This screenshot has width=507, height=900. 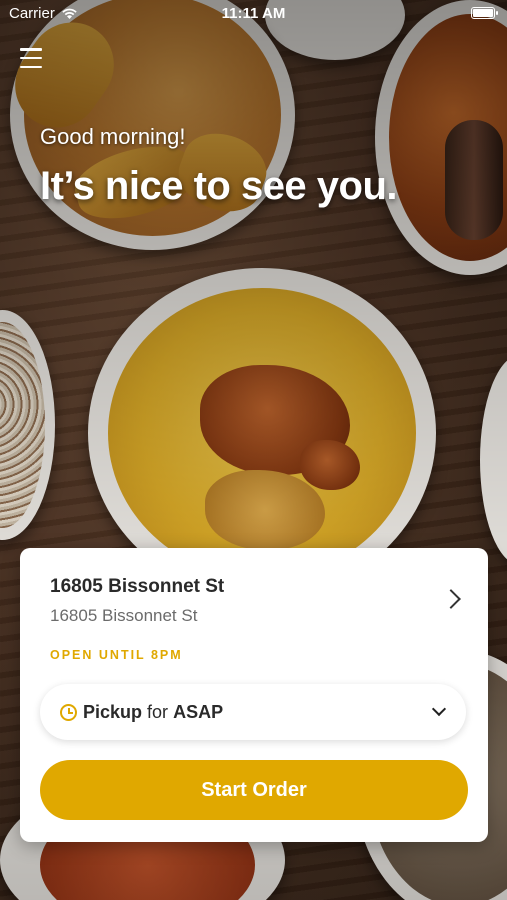 What do you see at coordinates (113, 136) in the screenshot?
I see `greeting-text: Good morning!` at bounding box center [113, 136].